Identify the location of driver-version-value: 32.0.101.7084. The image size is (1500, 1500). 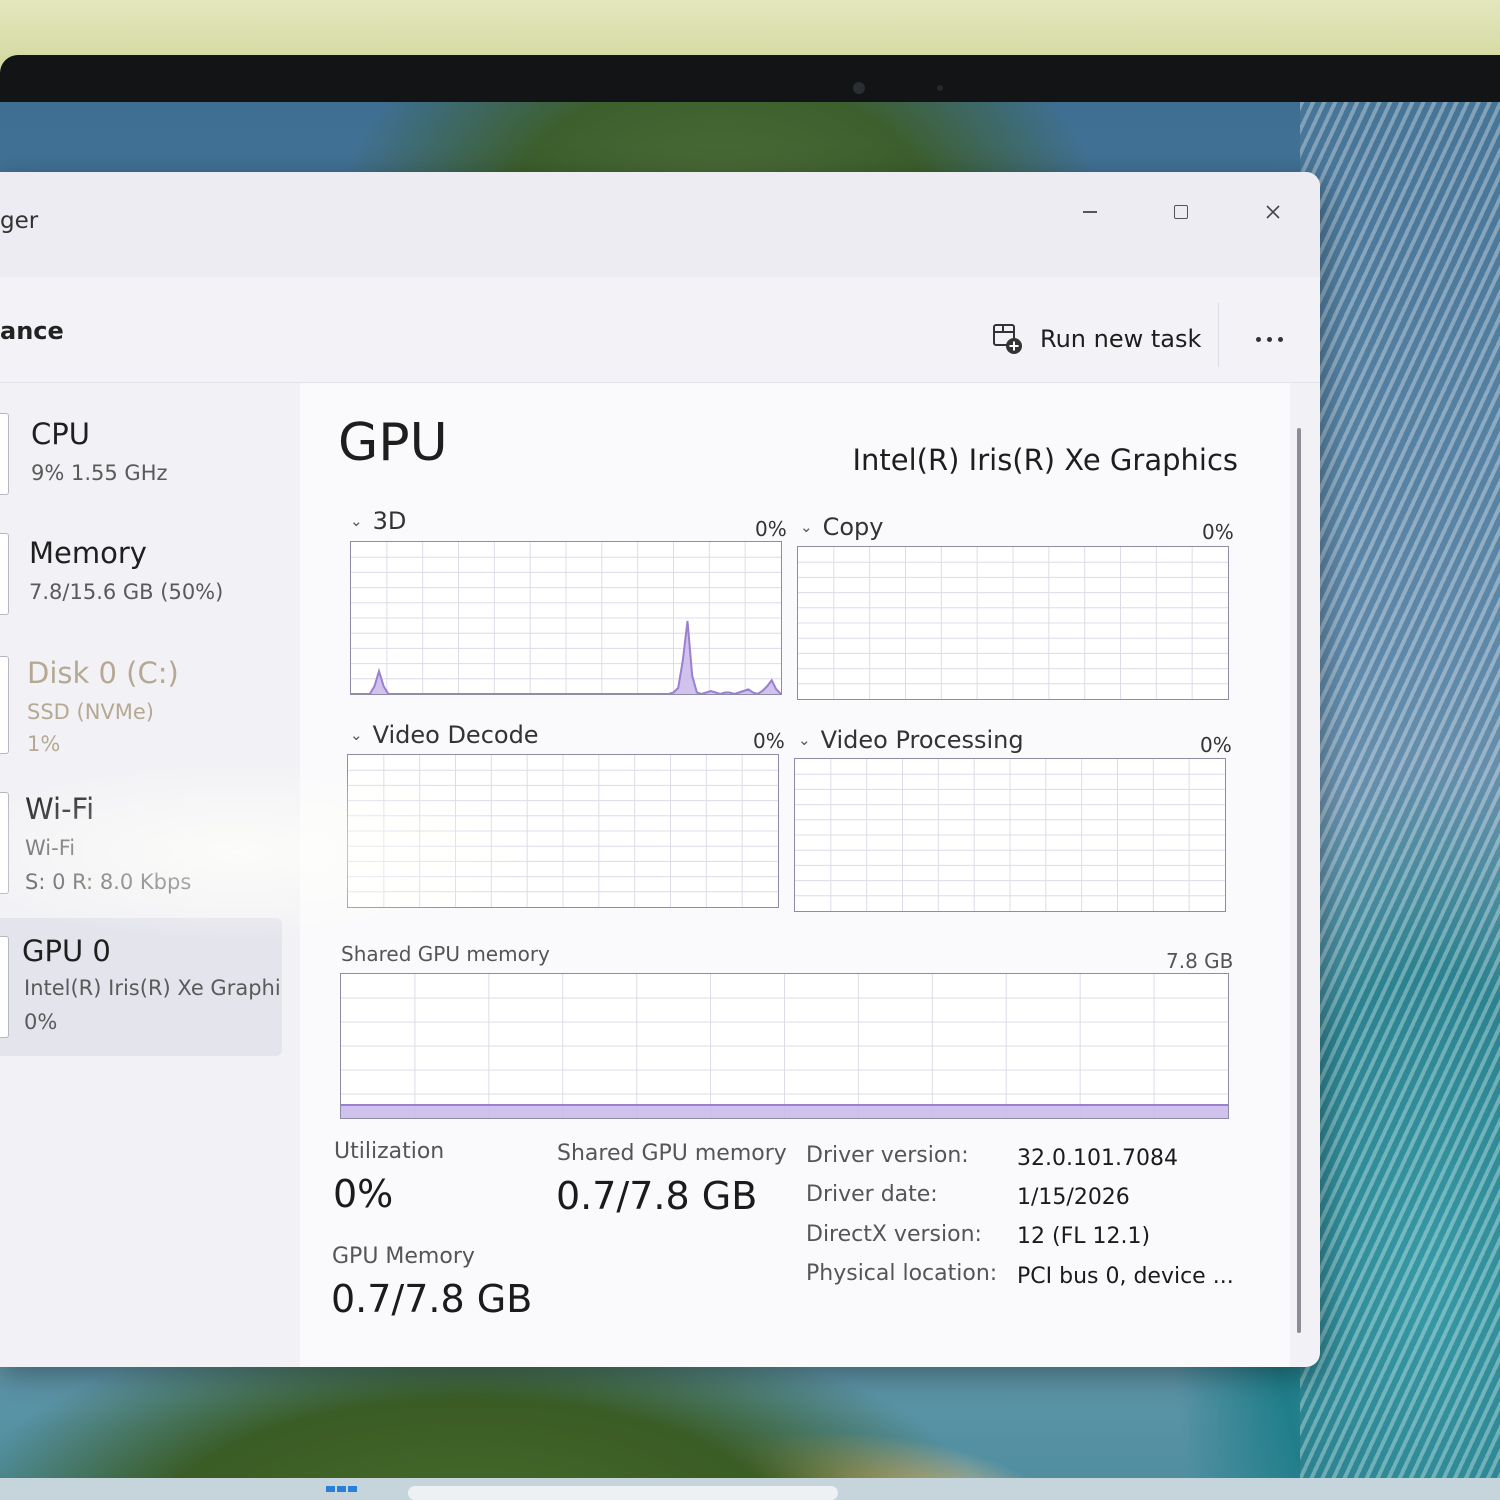
(1097, 1158).